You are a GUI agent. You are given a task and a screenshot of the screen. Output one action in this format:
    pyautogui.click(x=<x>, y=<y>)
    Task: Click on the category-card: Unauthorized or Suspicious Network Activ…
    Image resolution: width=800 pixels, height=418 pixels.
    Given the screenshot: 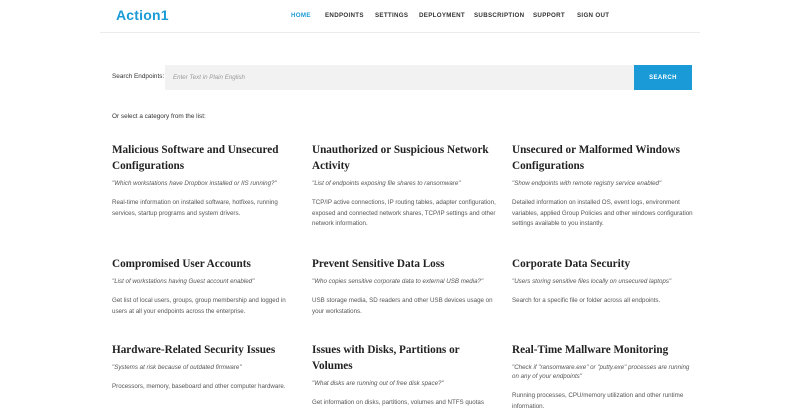 What is the action you would take?
    pyautogui.click(x=404, y=186)
    